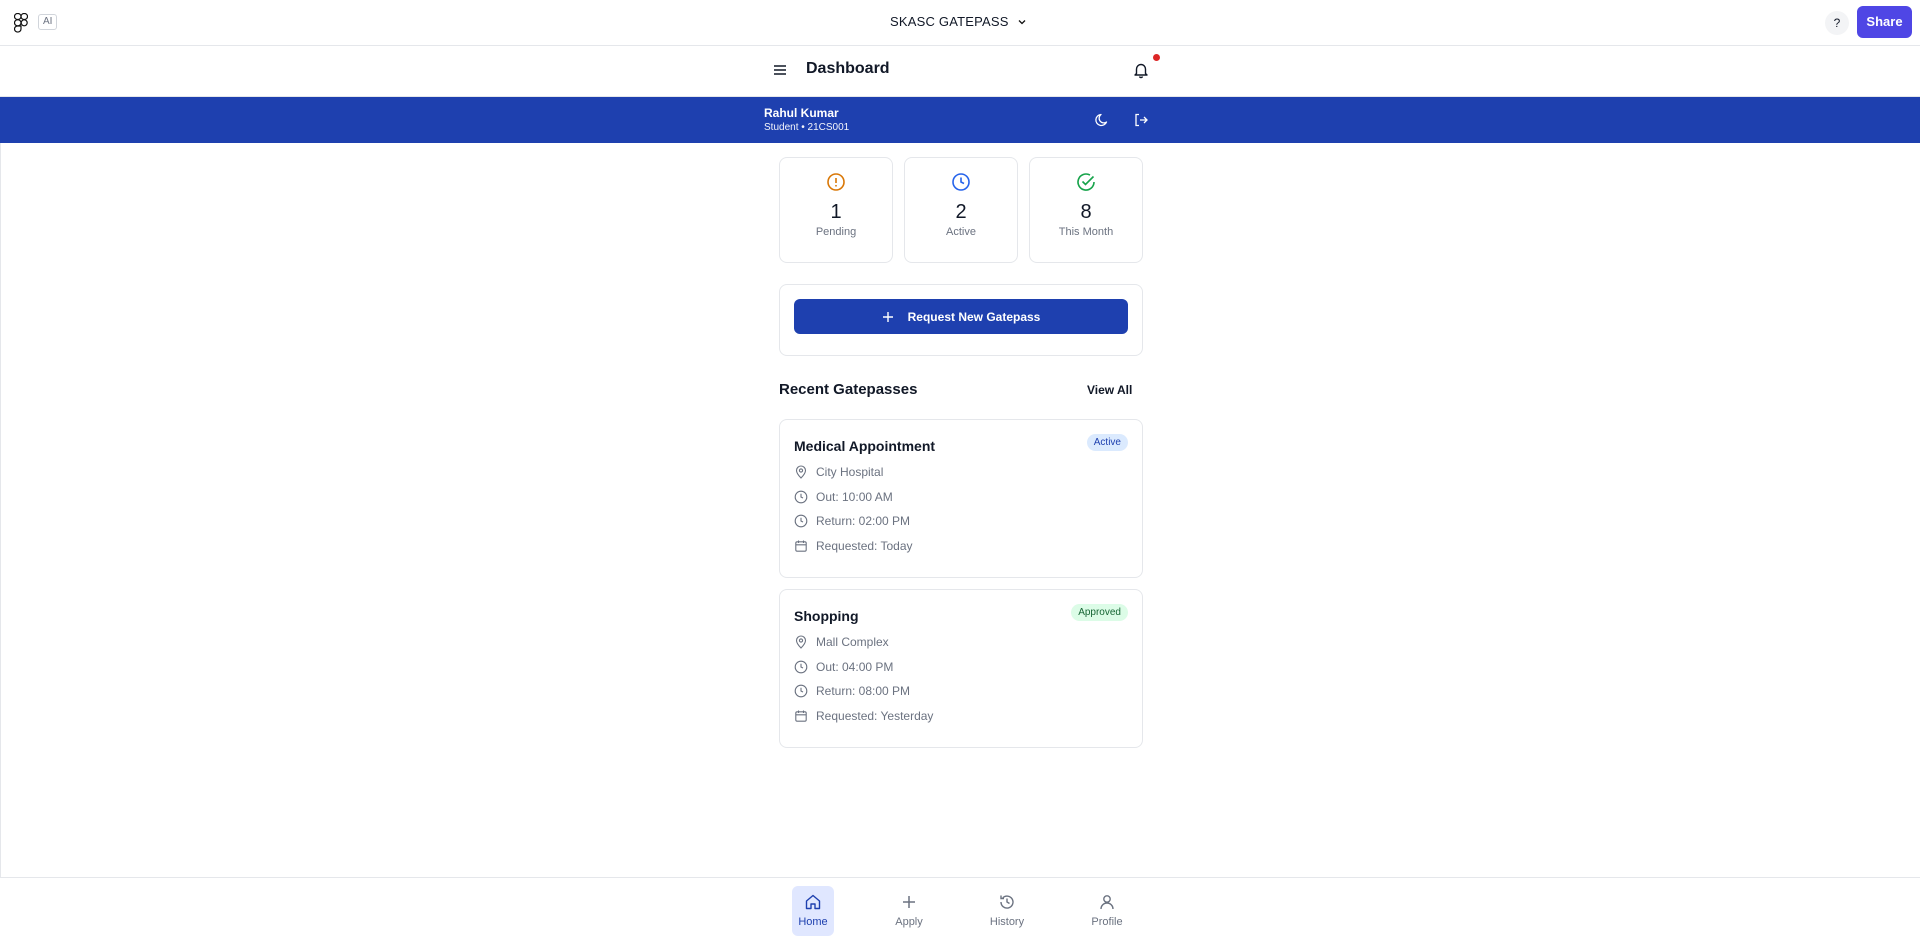 This screenshot has width=1920, height=943. What do you see at coordinates (1086, 232) in the screenshot?
I see `stat-label: This Month` at bounding box center [1086, 232].